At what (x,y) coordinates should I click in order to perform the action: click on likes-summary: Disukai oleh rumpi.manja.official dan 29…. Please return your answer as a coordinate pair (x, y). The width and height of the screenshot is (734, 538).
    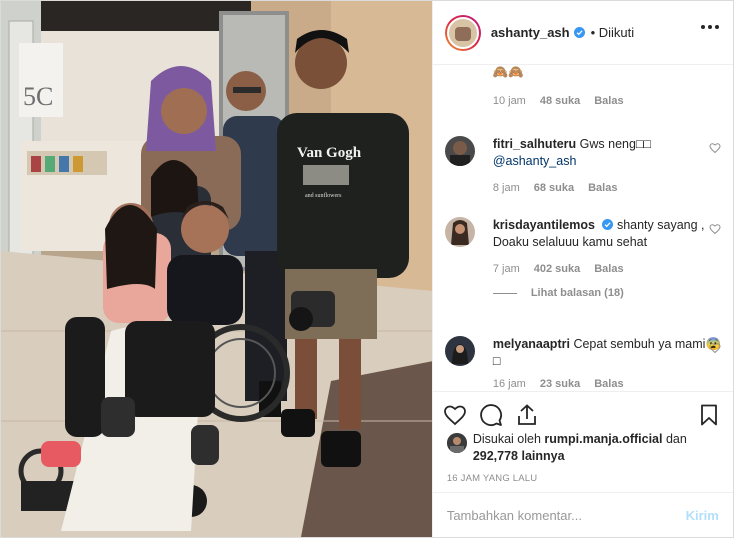
    Looking at the image, I should click on (586, 448).